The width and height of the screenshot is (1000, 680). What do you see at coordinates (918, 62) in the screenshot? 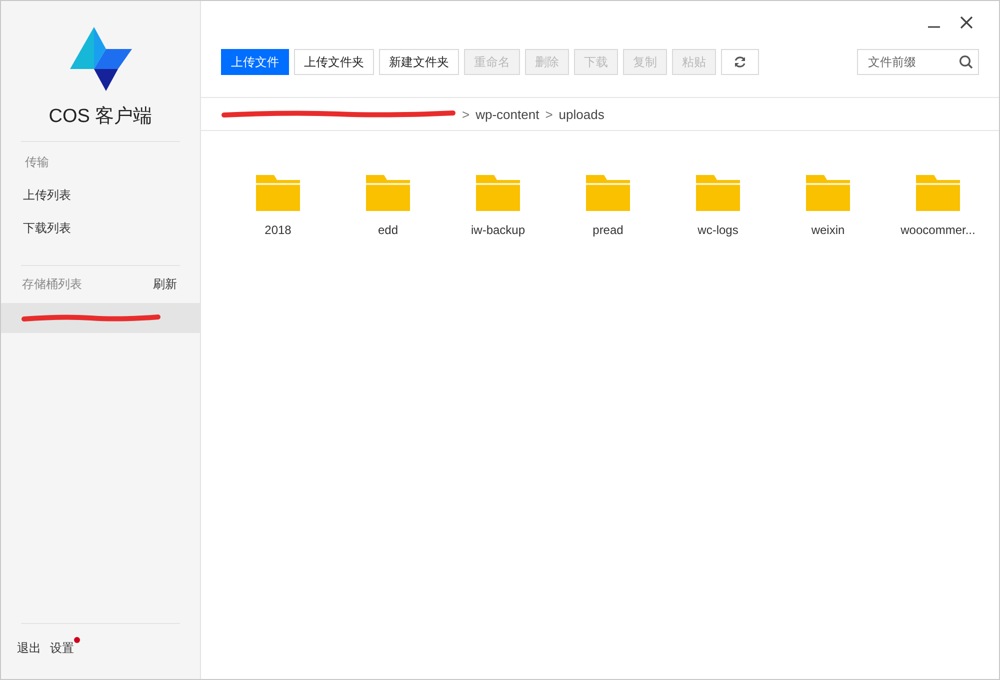
I see `search-field: 文件前缀` at bounding box center [918, 62].